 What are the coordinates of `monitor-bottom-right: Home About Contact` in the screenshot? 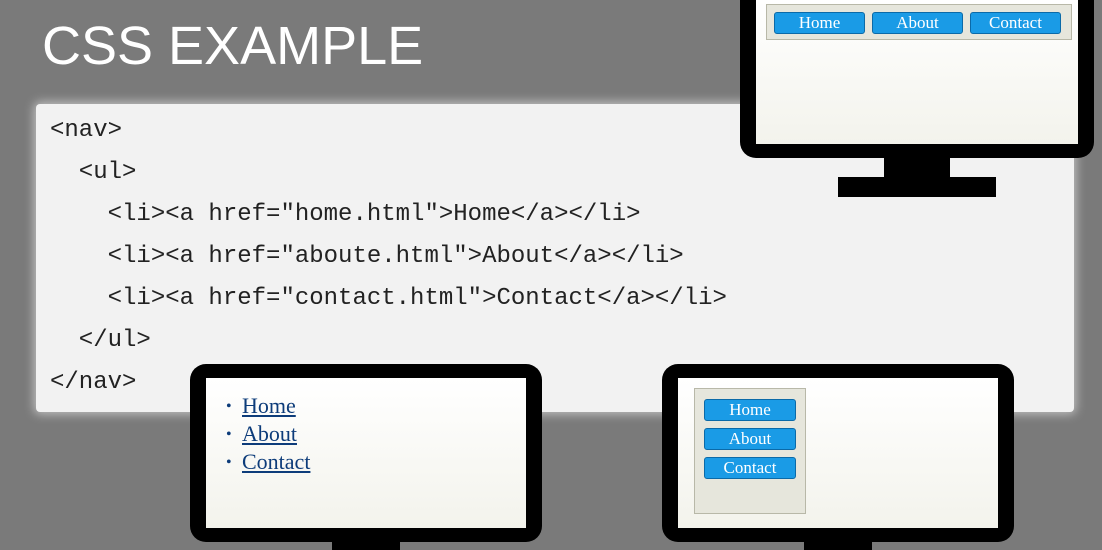 It's located at (838, 457).